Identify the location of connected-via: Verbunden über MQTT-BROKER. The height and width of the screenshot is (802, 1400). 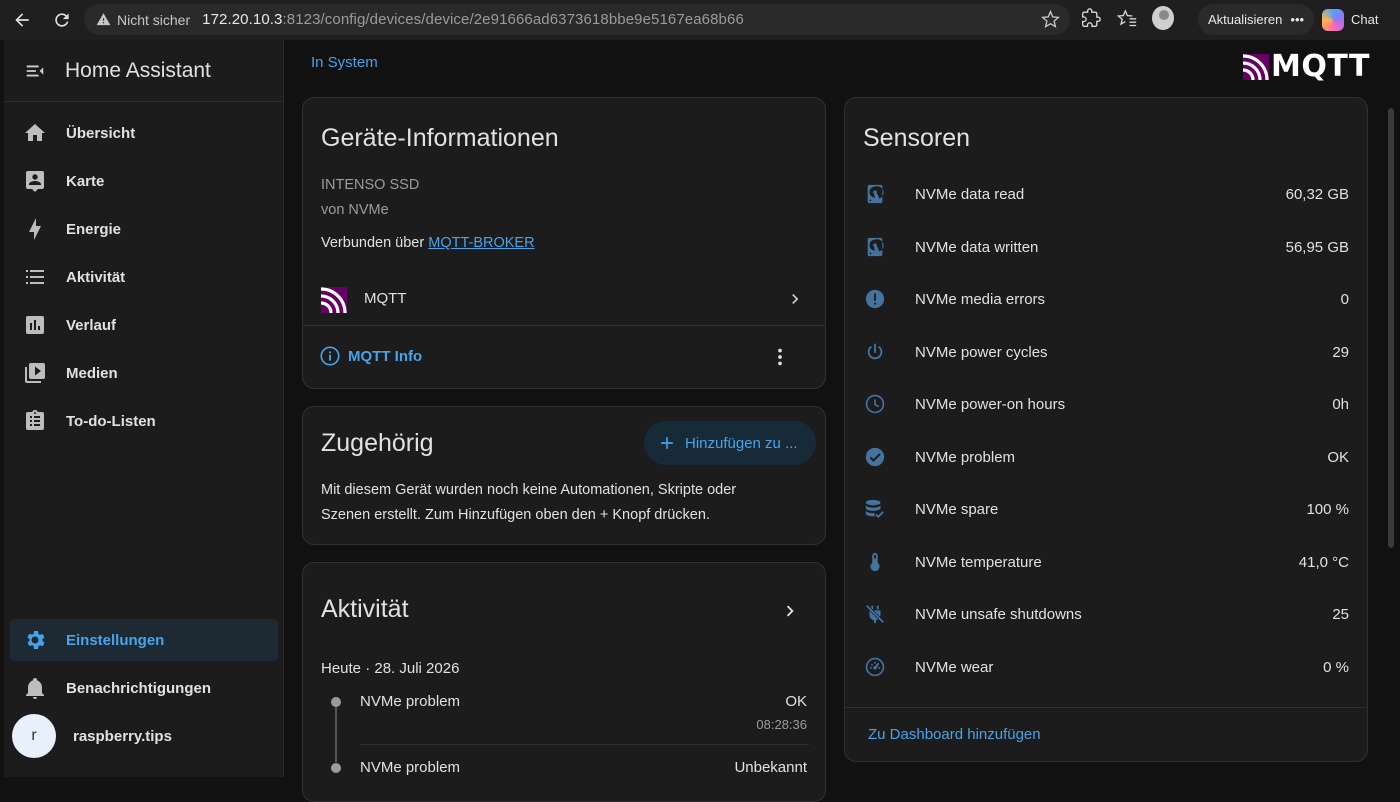
(428, 243).